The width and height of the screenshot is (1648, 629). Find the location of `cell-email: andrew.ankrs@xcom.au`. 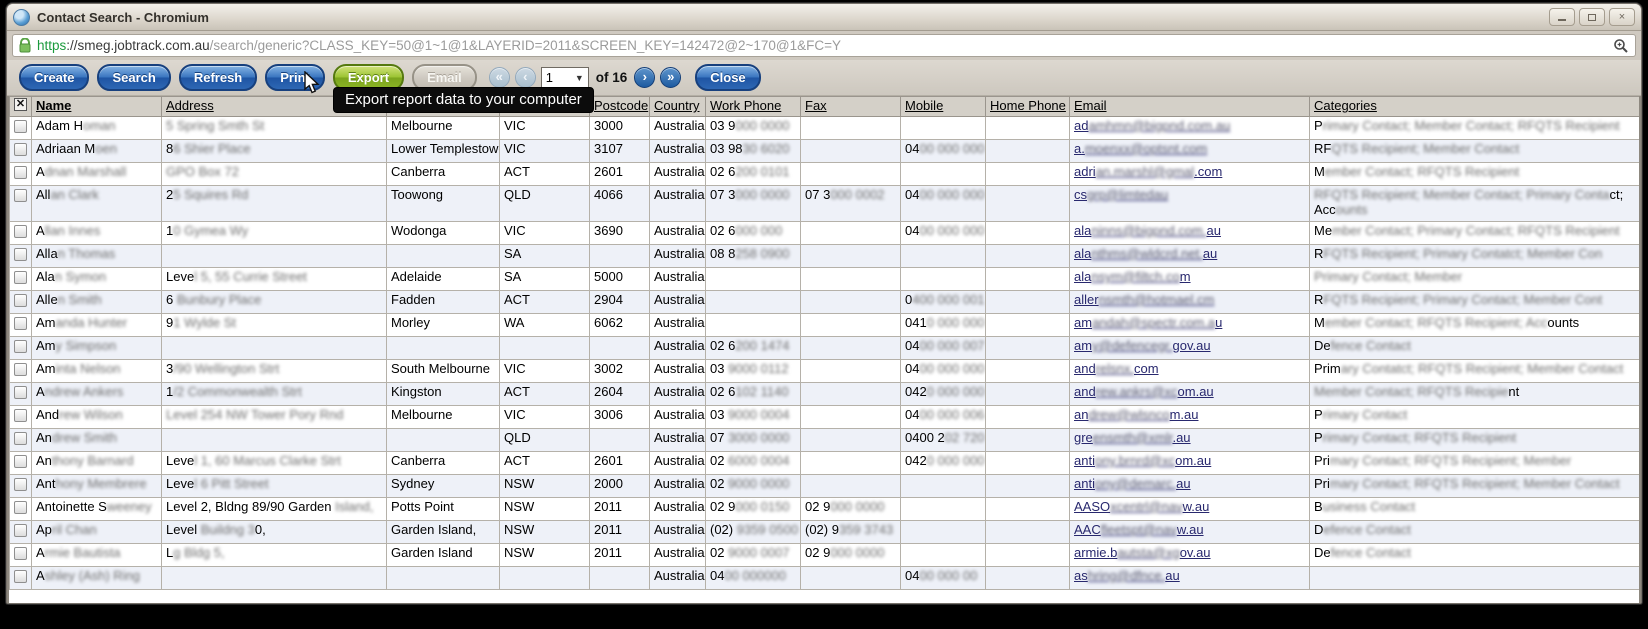

cell-email: andrew.ankrs@xcom.au is located at coordinates (1189, 394).